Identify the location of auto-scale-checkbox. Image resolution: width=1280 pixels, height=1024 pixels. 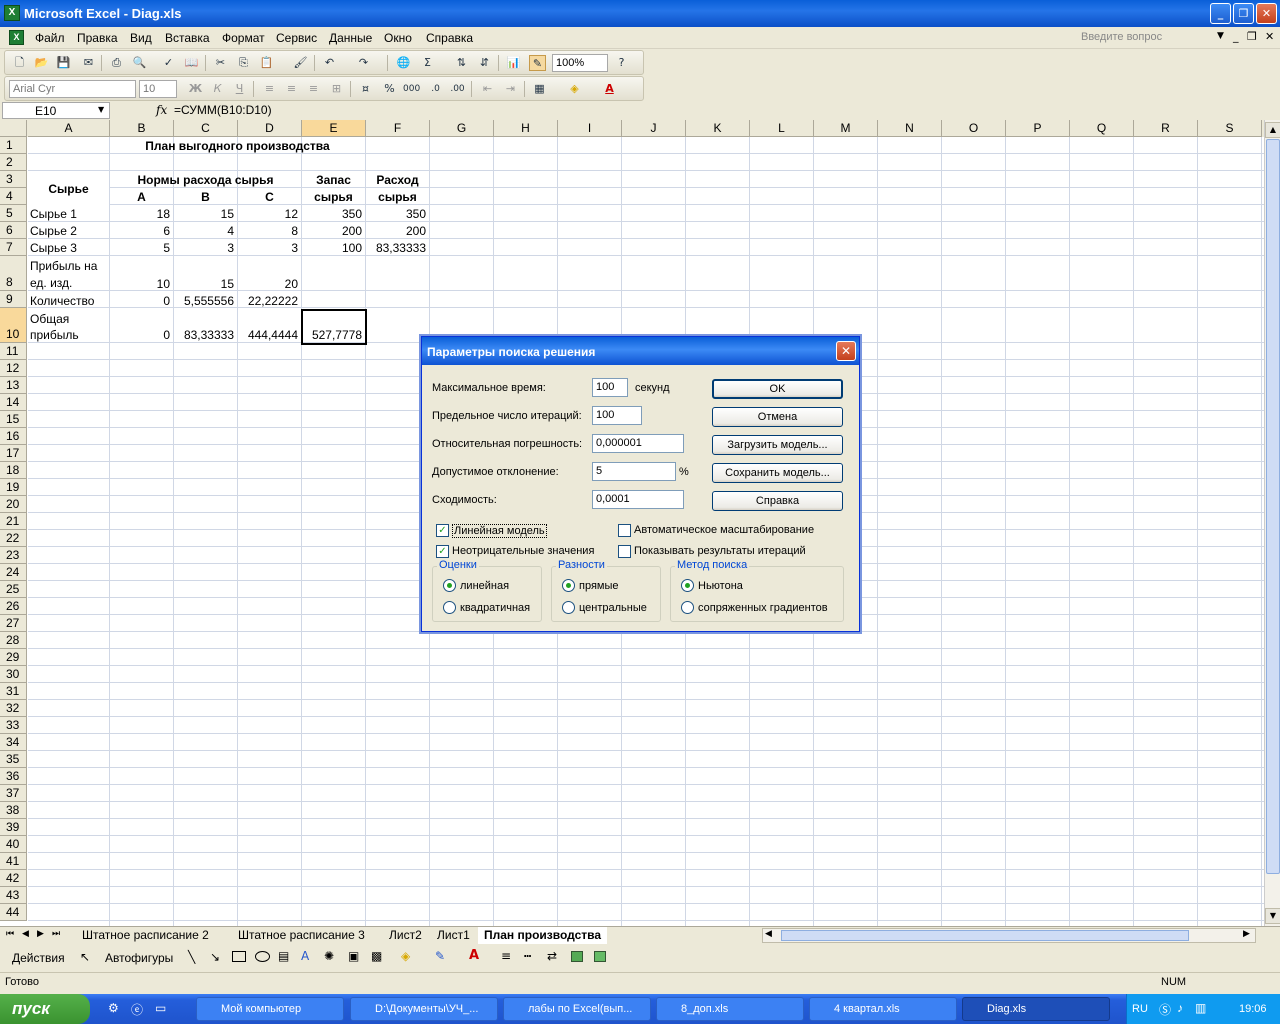
(624, 530).